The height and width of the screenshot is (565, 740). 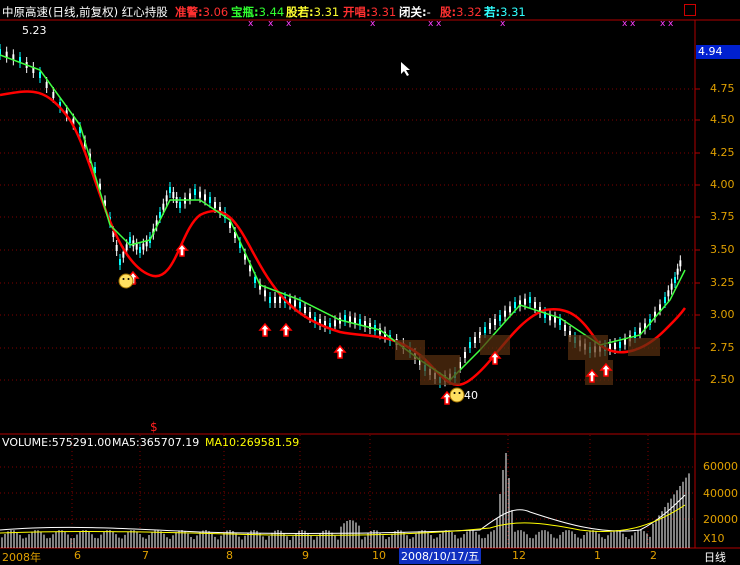 I want to click on date-tick-7: 7, so click(x=145, y=555).